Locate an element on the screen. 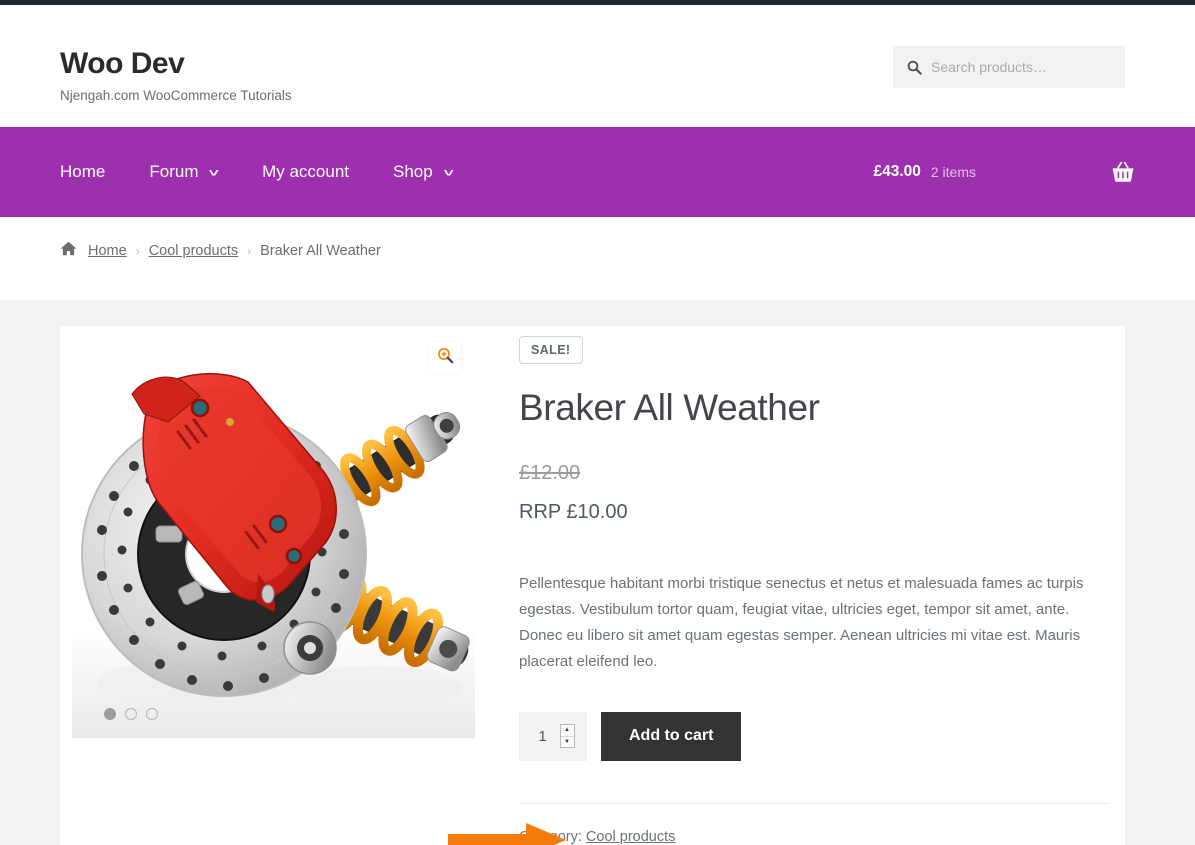 The height and width of the screenshot is (845, 1195). site-title: Woo Dev is located at coordinates (122, 64).